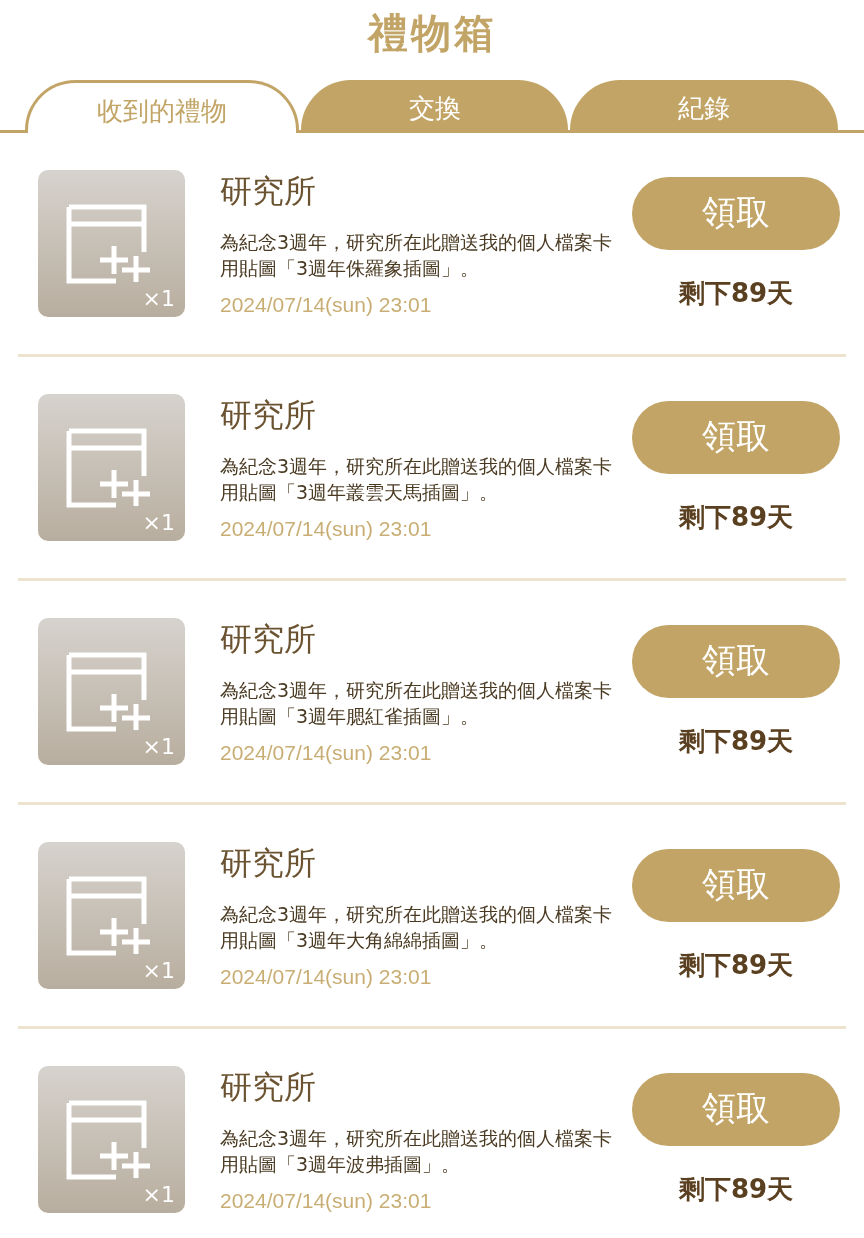  What do you see at coordinates (417, 927) in the screenshot?
I see `gift-message: 為紀念3週年，研究所在此贈送我的個人檔案卡用貼圖「3週年大角綿綿插圖」。` at bounding box center [417, 927].